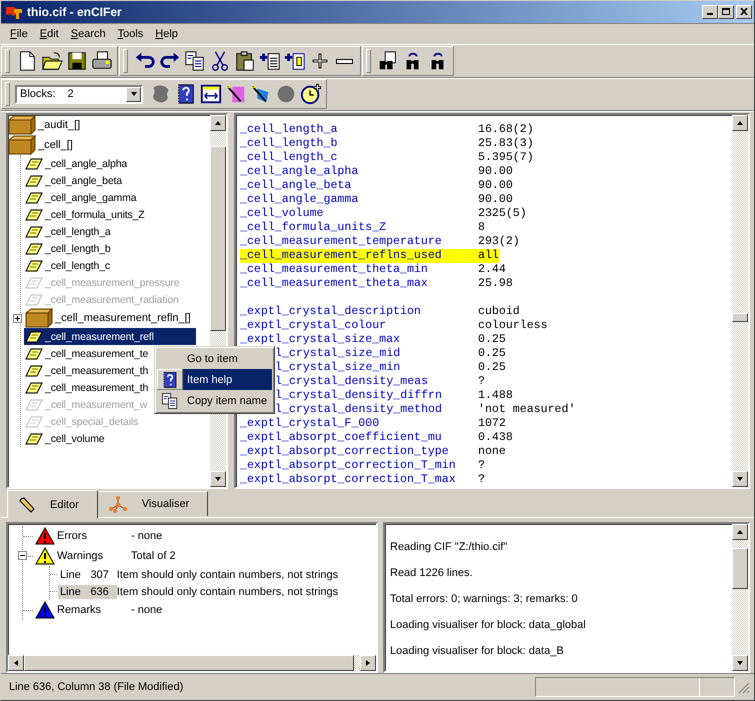  Describe the element at coordinates (214, 359) in the screenshot. I see `menu-item: Go to item` at that location.